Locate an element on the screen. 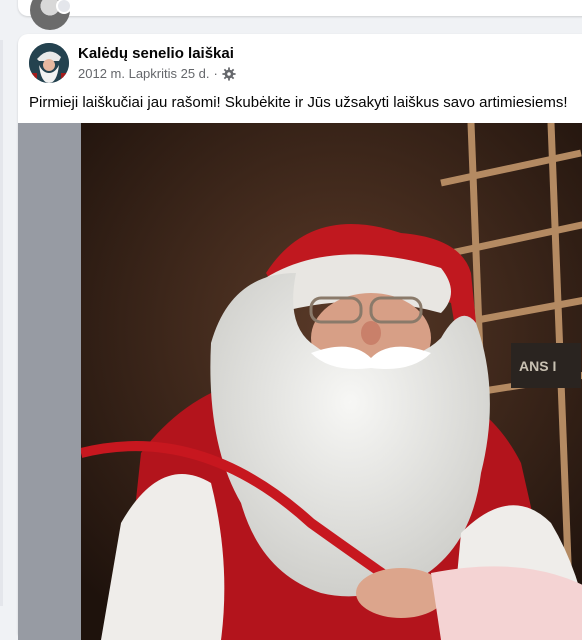 The image size is (582, 640). left-divider is located at coordinates (1, 323).